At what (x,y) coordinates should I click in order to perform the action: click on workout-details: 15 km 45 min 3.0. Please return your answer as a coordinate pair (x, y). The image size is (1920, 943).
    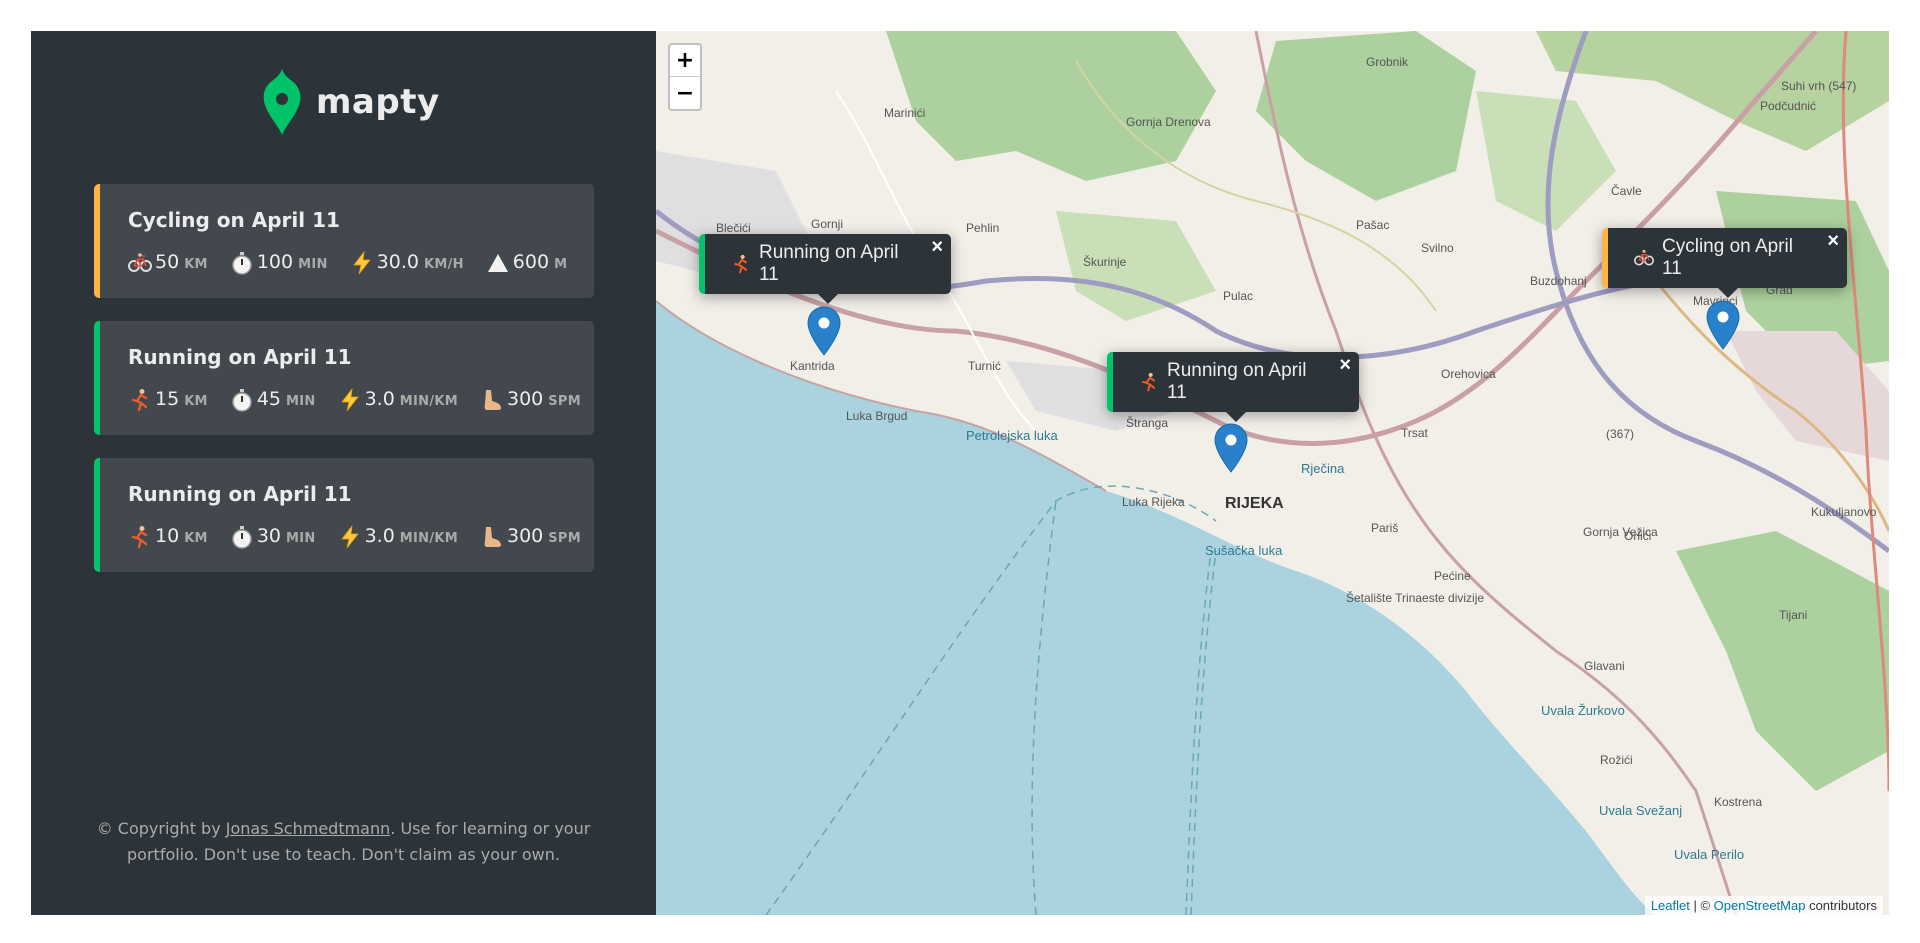
    Looking at the image, I should click on (354, 400).